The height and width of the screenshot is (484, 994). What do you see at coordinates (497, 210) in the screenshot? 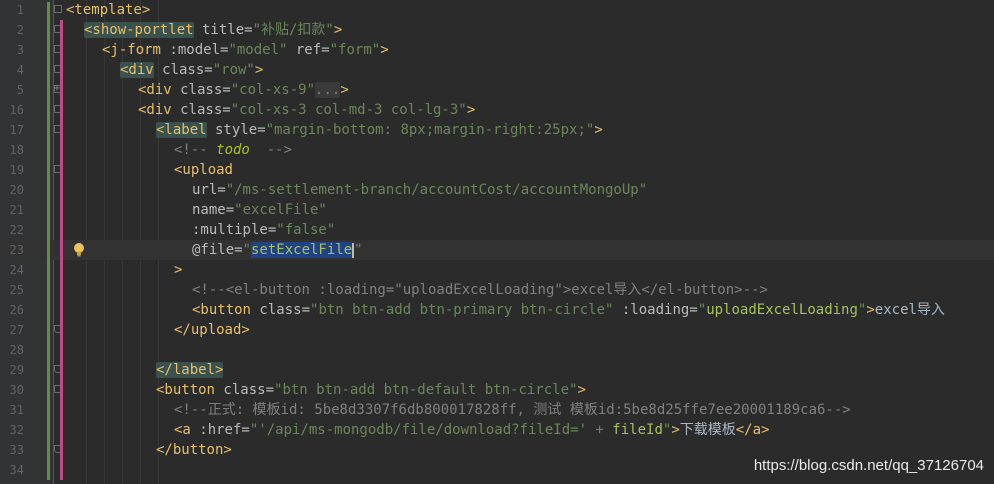
I see `code-line: 21 name="excelFile"` at bounding box center [497, 210].